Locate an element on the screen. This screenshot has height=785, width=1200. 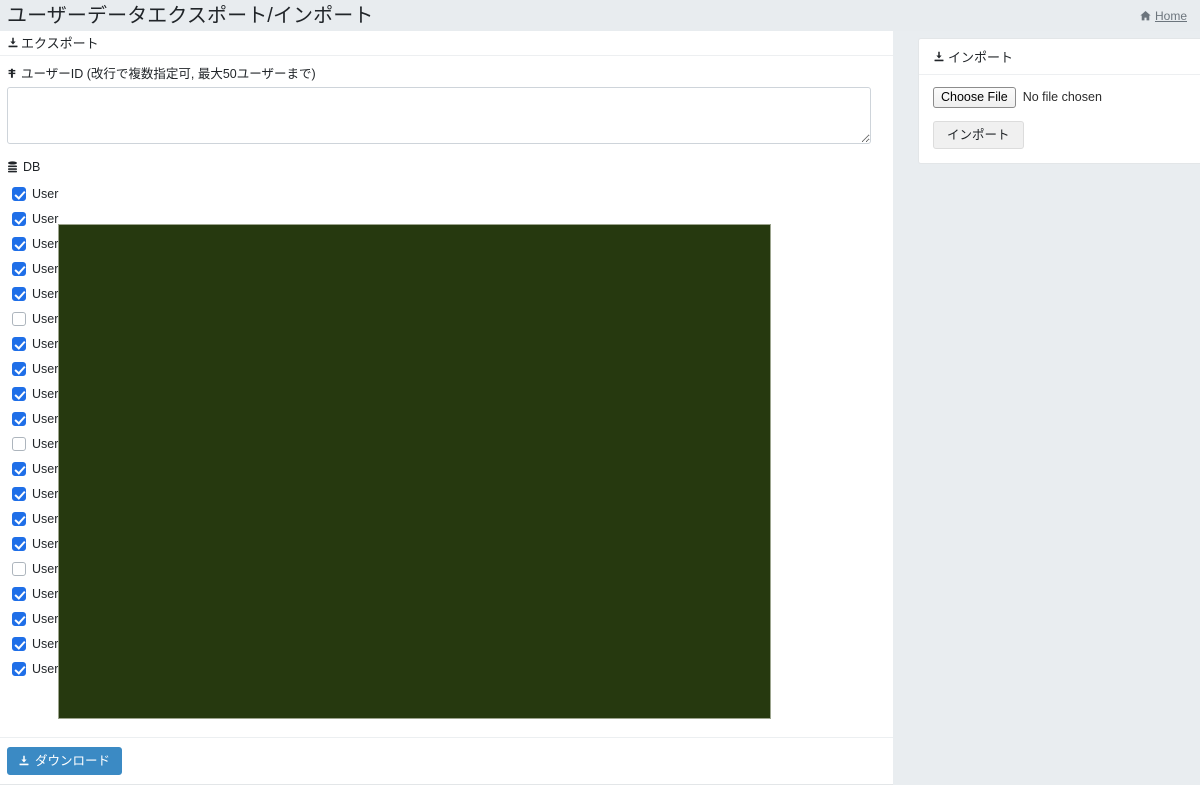
file-input-row: Choose File No file chosen is located at coordinates (1066, 97).